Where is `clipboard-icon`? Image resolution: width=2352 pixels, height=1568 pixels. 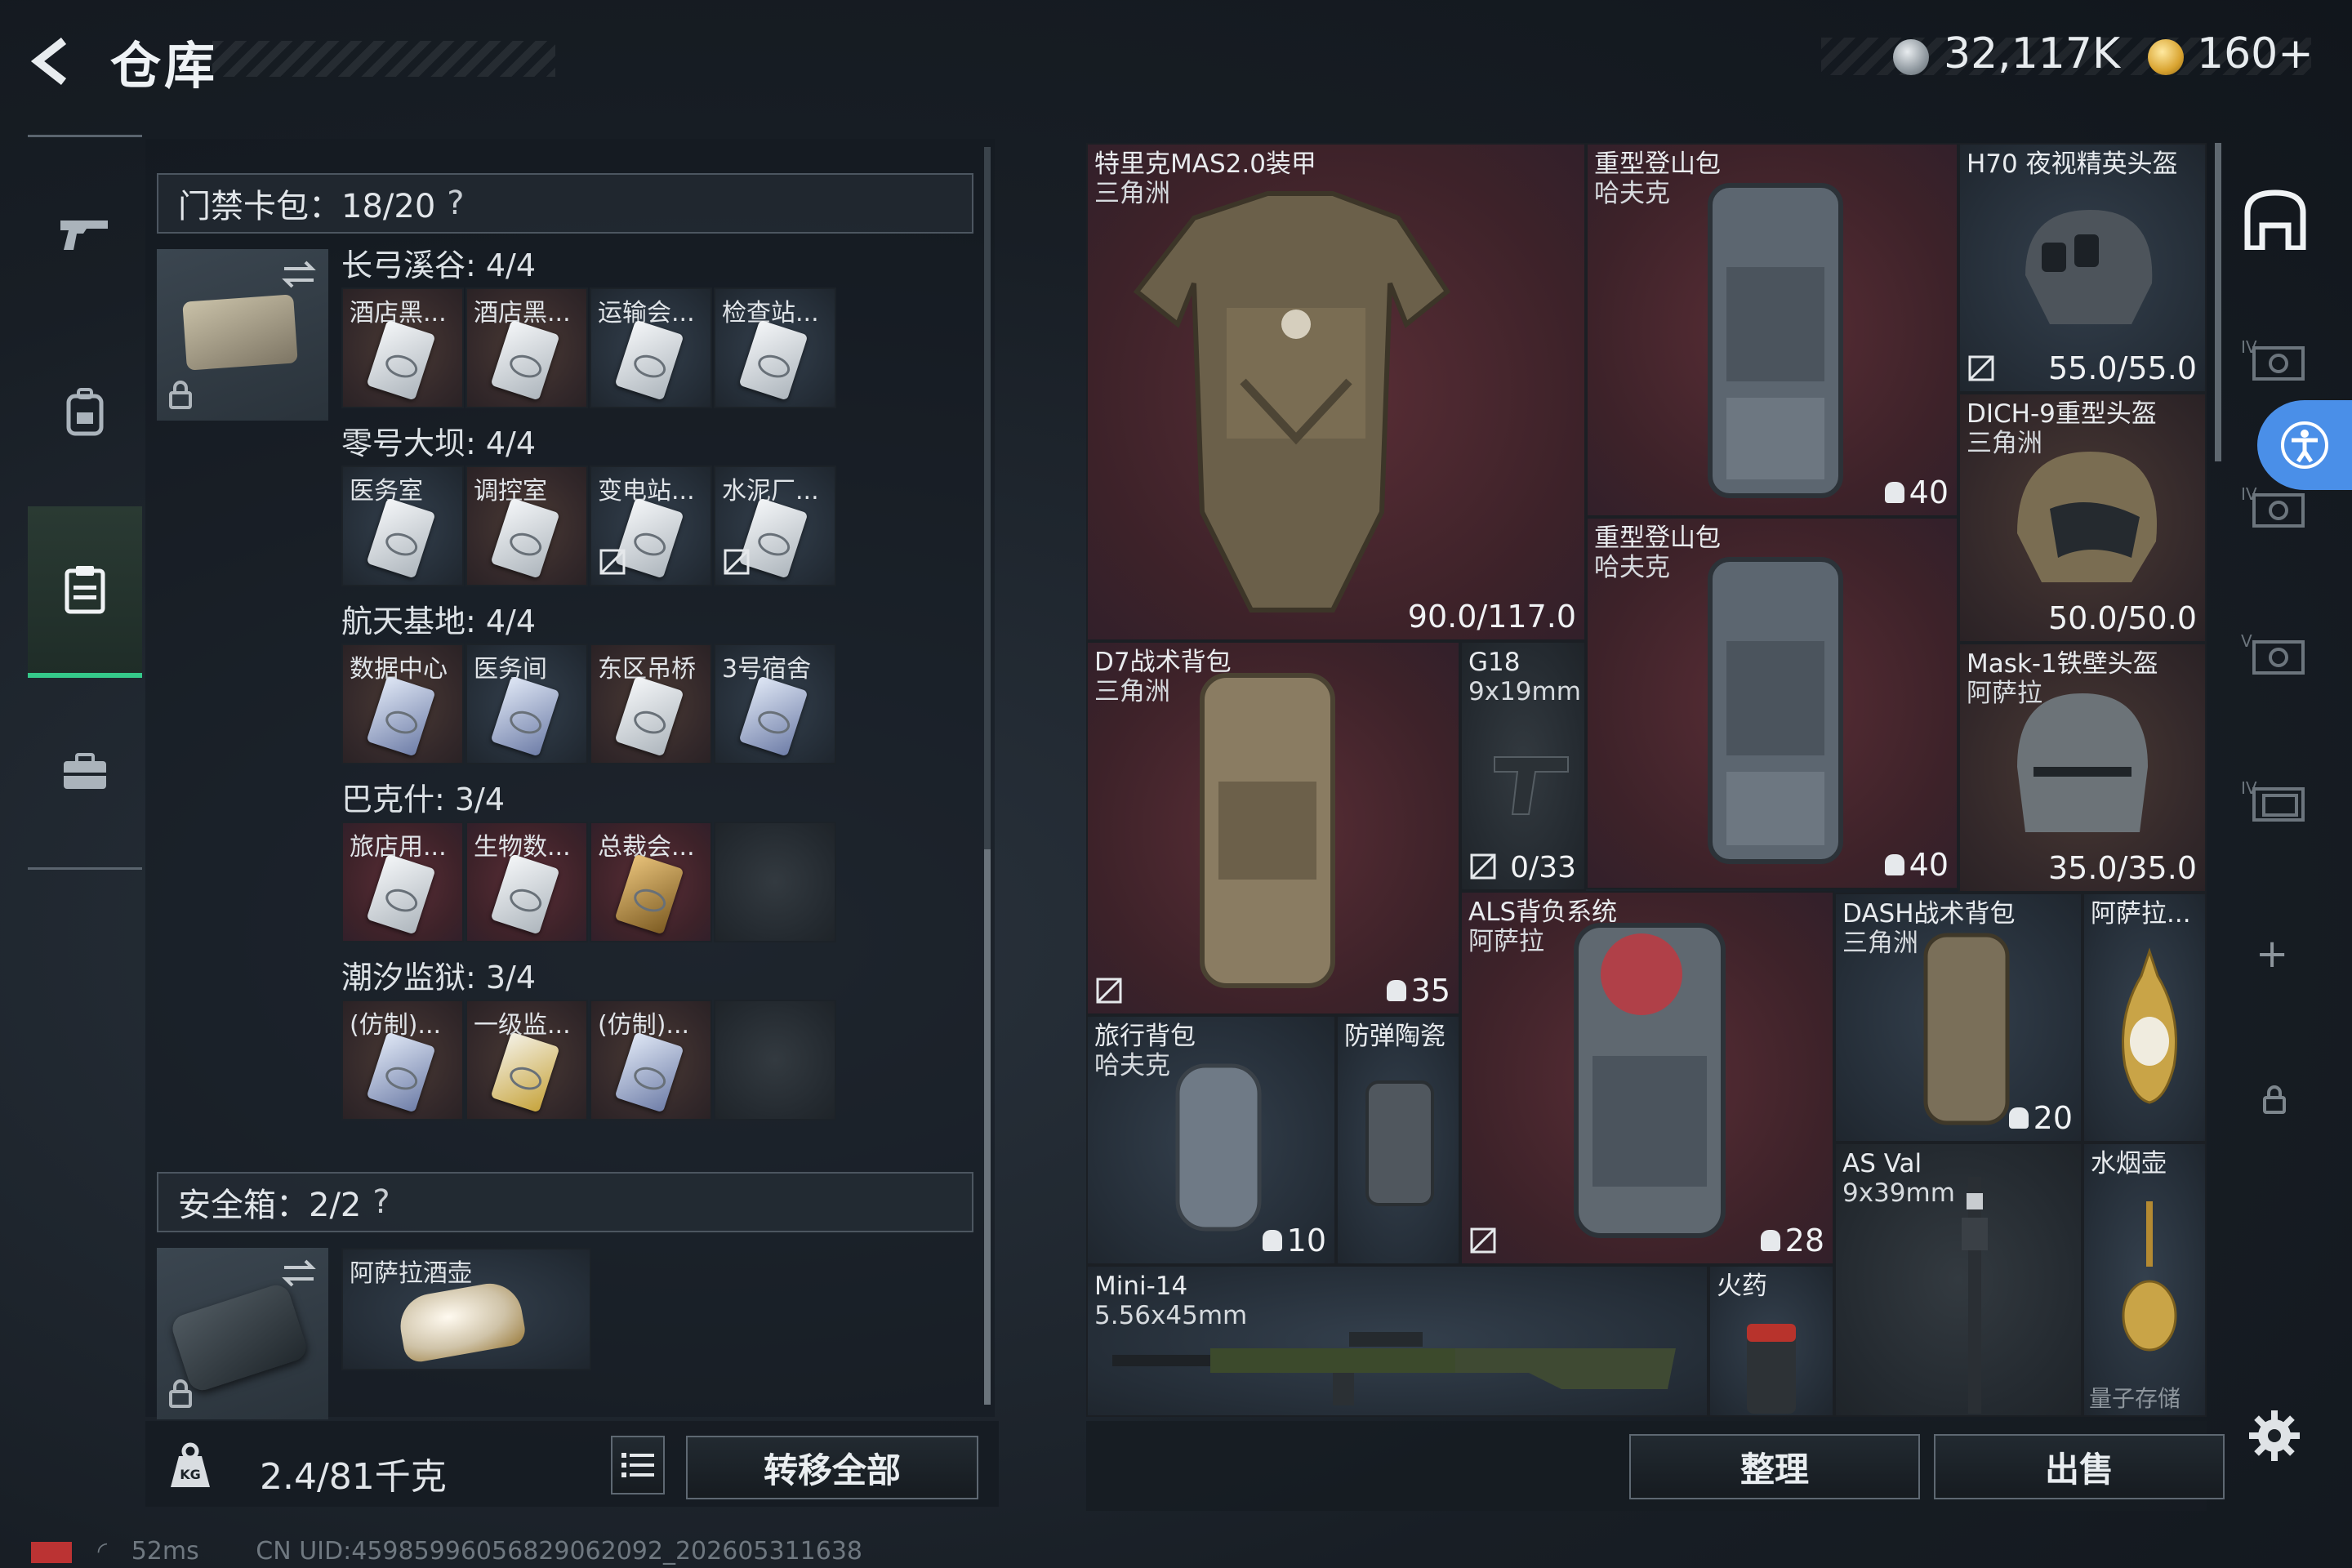
clipboard-icon is located at coordinates (85, 590).